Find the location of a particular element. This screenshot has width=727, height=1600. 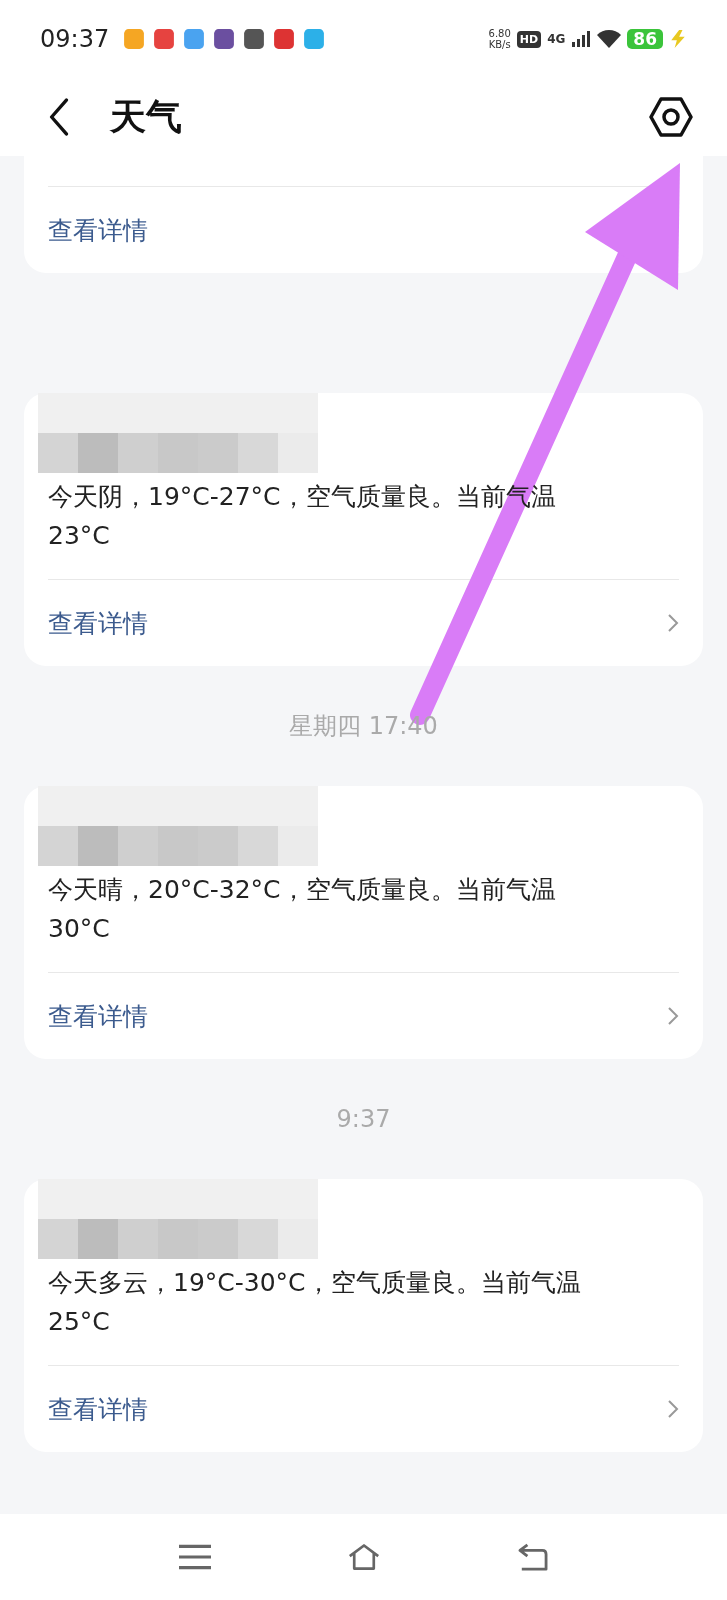

back-nav-icon is located at coordinates (532, 1557).